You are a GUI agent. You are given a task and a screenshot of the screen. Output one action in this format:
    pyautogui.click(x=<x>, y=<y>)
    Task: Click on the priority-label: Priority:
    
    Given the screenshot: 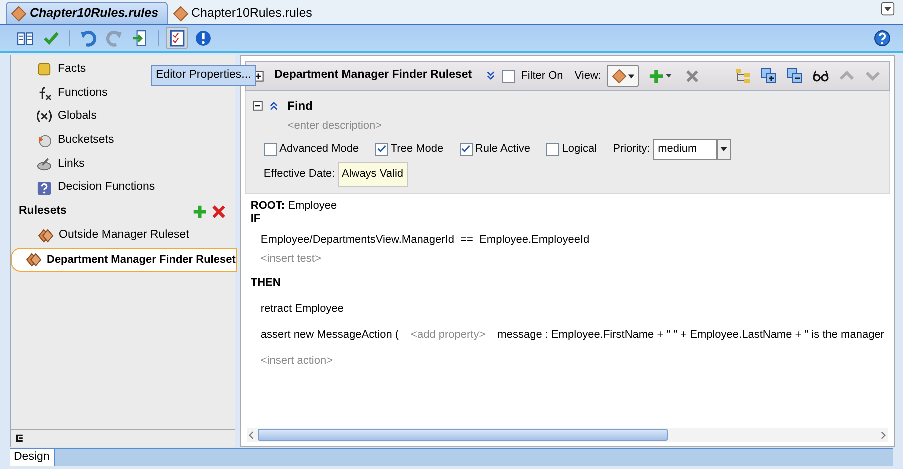 What is the action you would take?
    pyautogui.click(x=631, y=149)
    